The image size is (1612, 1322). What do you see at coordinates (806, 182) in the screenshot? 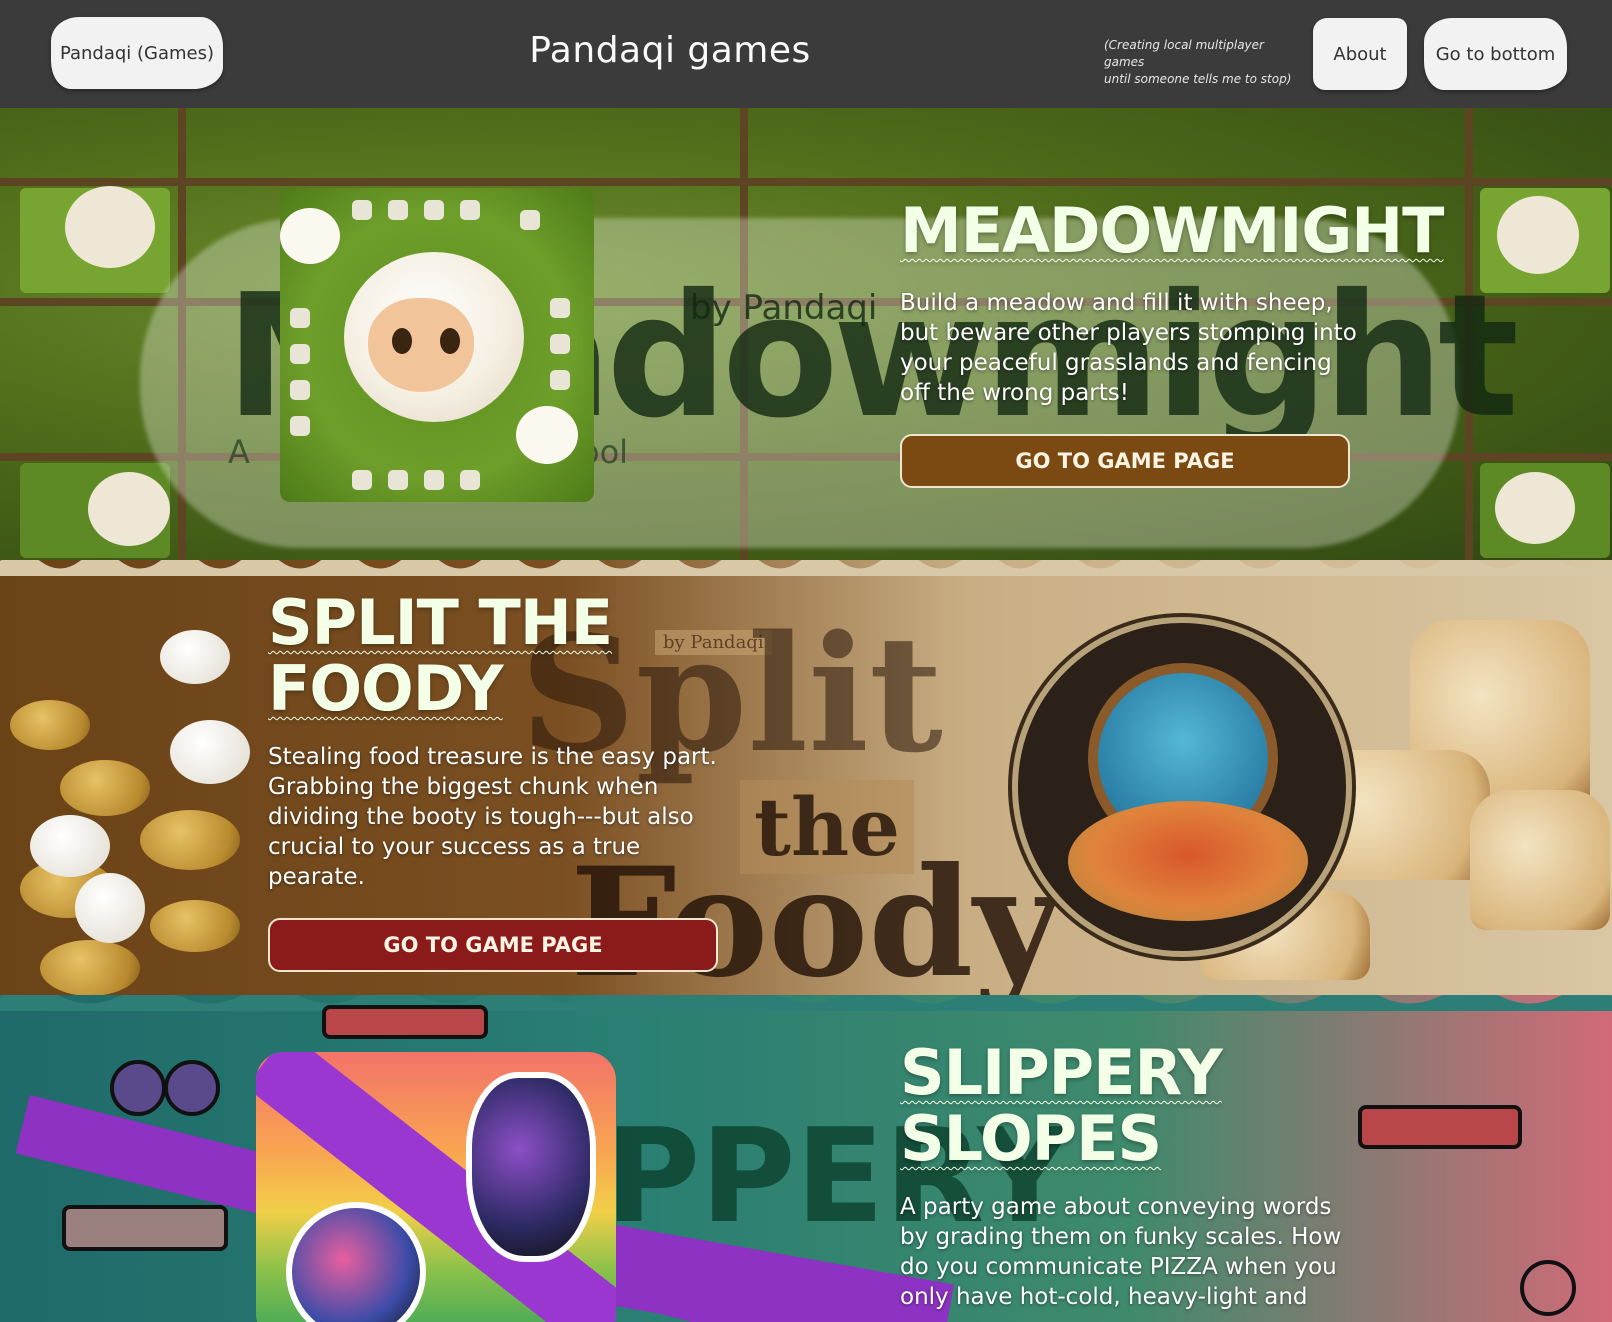
I see `fence-line` at bounding box center [806, 182].